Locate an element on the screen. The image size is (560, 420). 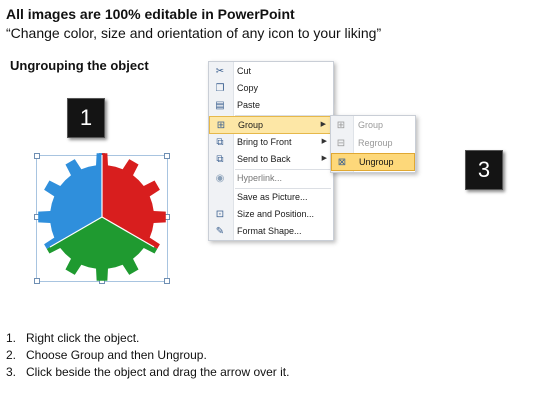
copy-icon: ❐ is located at coordinates (220, 88).